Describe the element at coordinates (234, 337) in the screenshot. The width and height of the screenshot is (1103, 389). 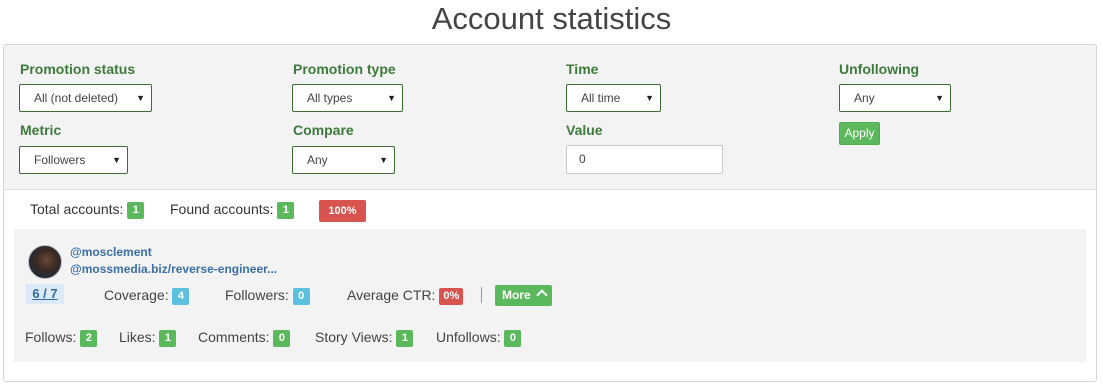
I see `comments-label: Comments:` at that location.